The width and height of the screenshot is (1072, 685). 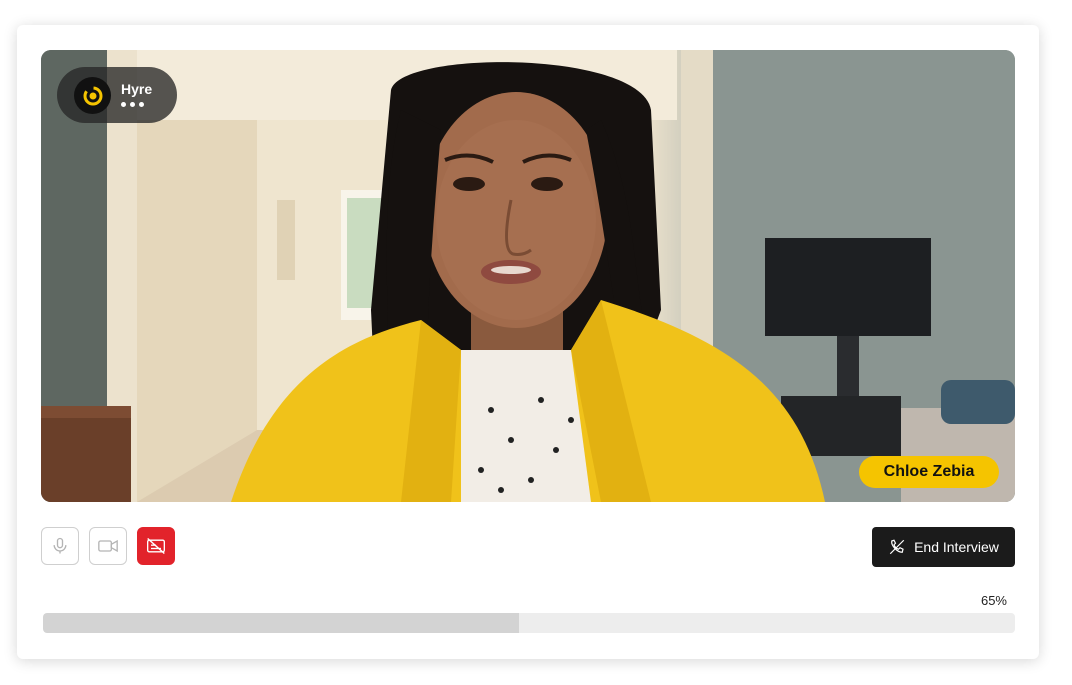 What do you see at coordinates (281, 623) in the screenshot?
I see `progress-bar-fill` at bounding box center [281, 623].